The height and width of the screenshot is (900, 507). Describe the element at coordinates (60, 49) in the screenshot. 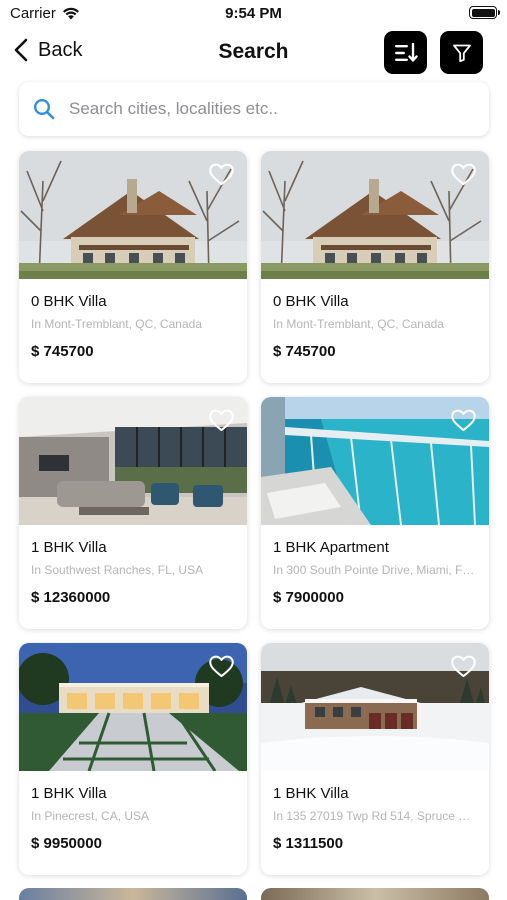

I see `back-label: Back` at that location.